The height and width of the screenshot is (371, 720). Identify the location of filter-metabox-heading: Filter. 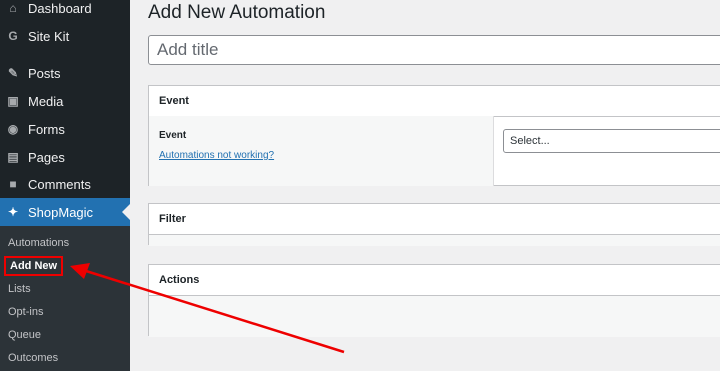
(434, 219).